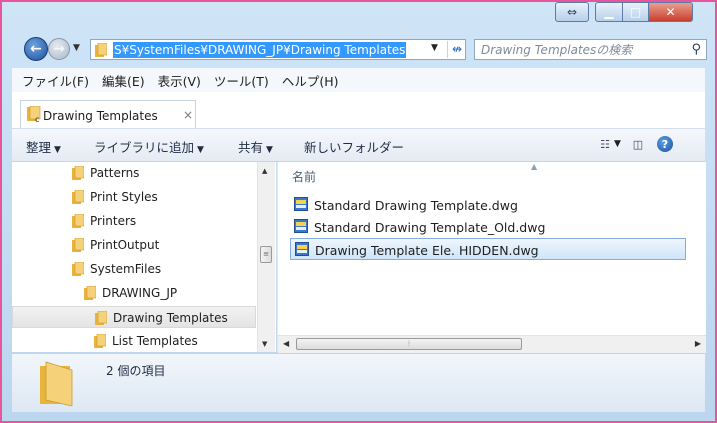 The image size is (717, 423). What do you see at coordinates (638, 144) in the screenshot?
I see `preview-pane-icon: ◫` at bounding box center [638, 144].